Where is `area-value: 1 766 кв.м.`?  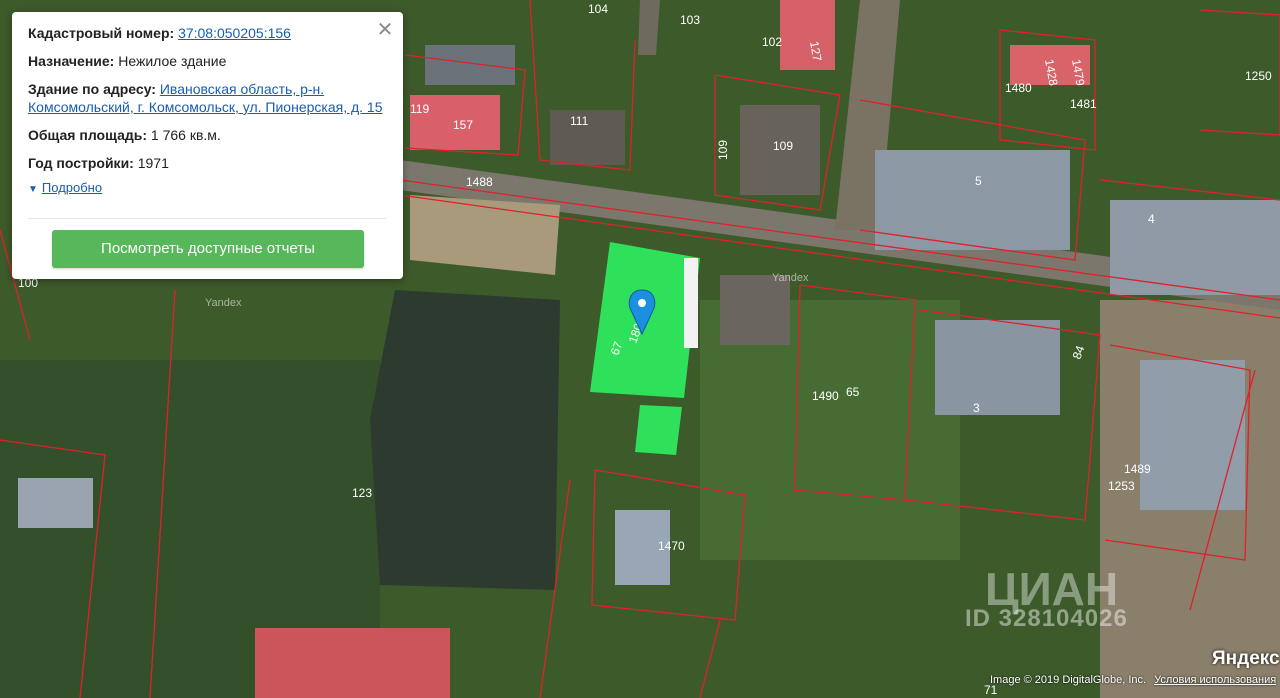 area-value: 1 766 кв.м. is located at coordinates (185, 135).